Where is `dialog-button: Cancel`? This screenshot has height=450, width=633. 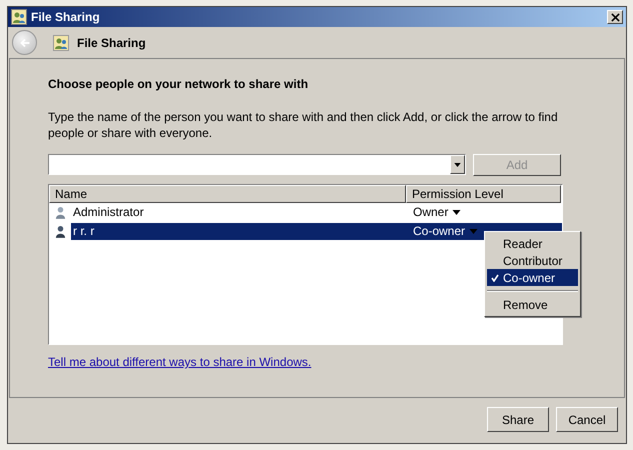
dialog-button: Cancel is located at coordinates (587, 419).